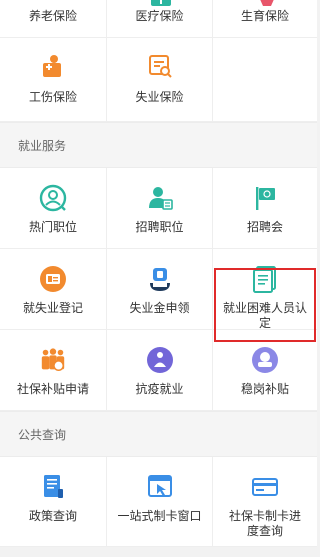 Image resolution: width=320 pixels, height=557 pixels. I want to click on pension-insurance-item: 养老保险, so click(53, 19).